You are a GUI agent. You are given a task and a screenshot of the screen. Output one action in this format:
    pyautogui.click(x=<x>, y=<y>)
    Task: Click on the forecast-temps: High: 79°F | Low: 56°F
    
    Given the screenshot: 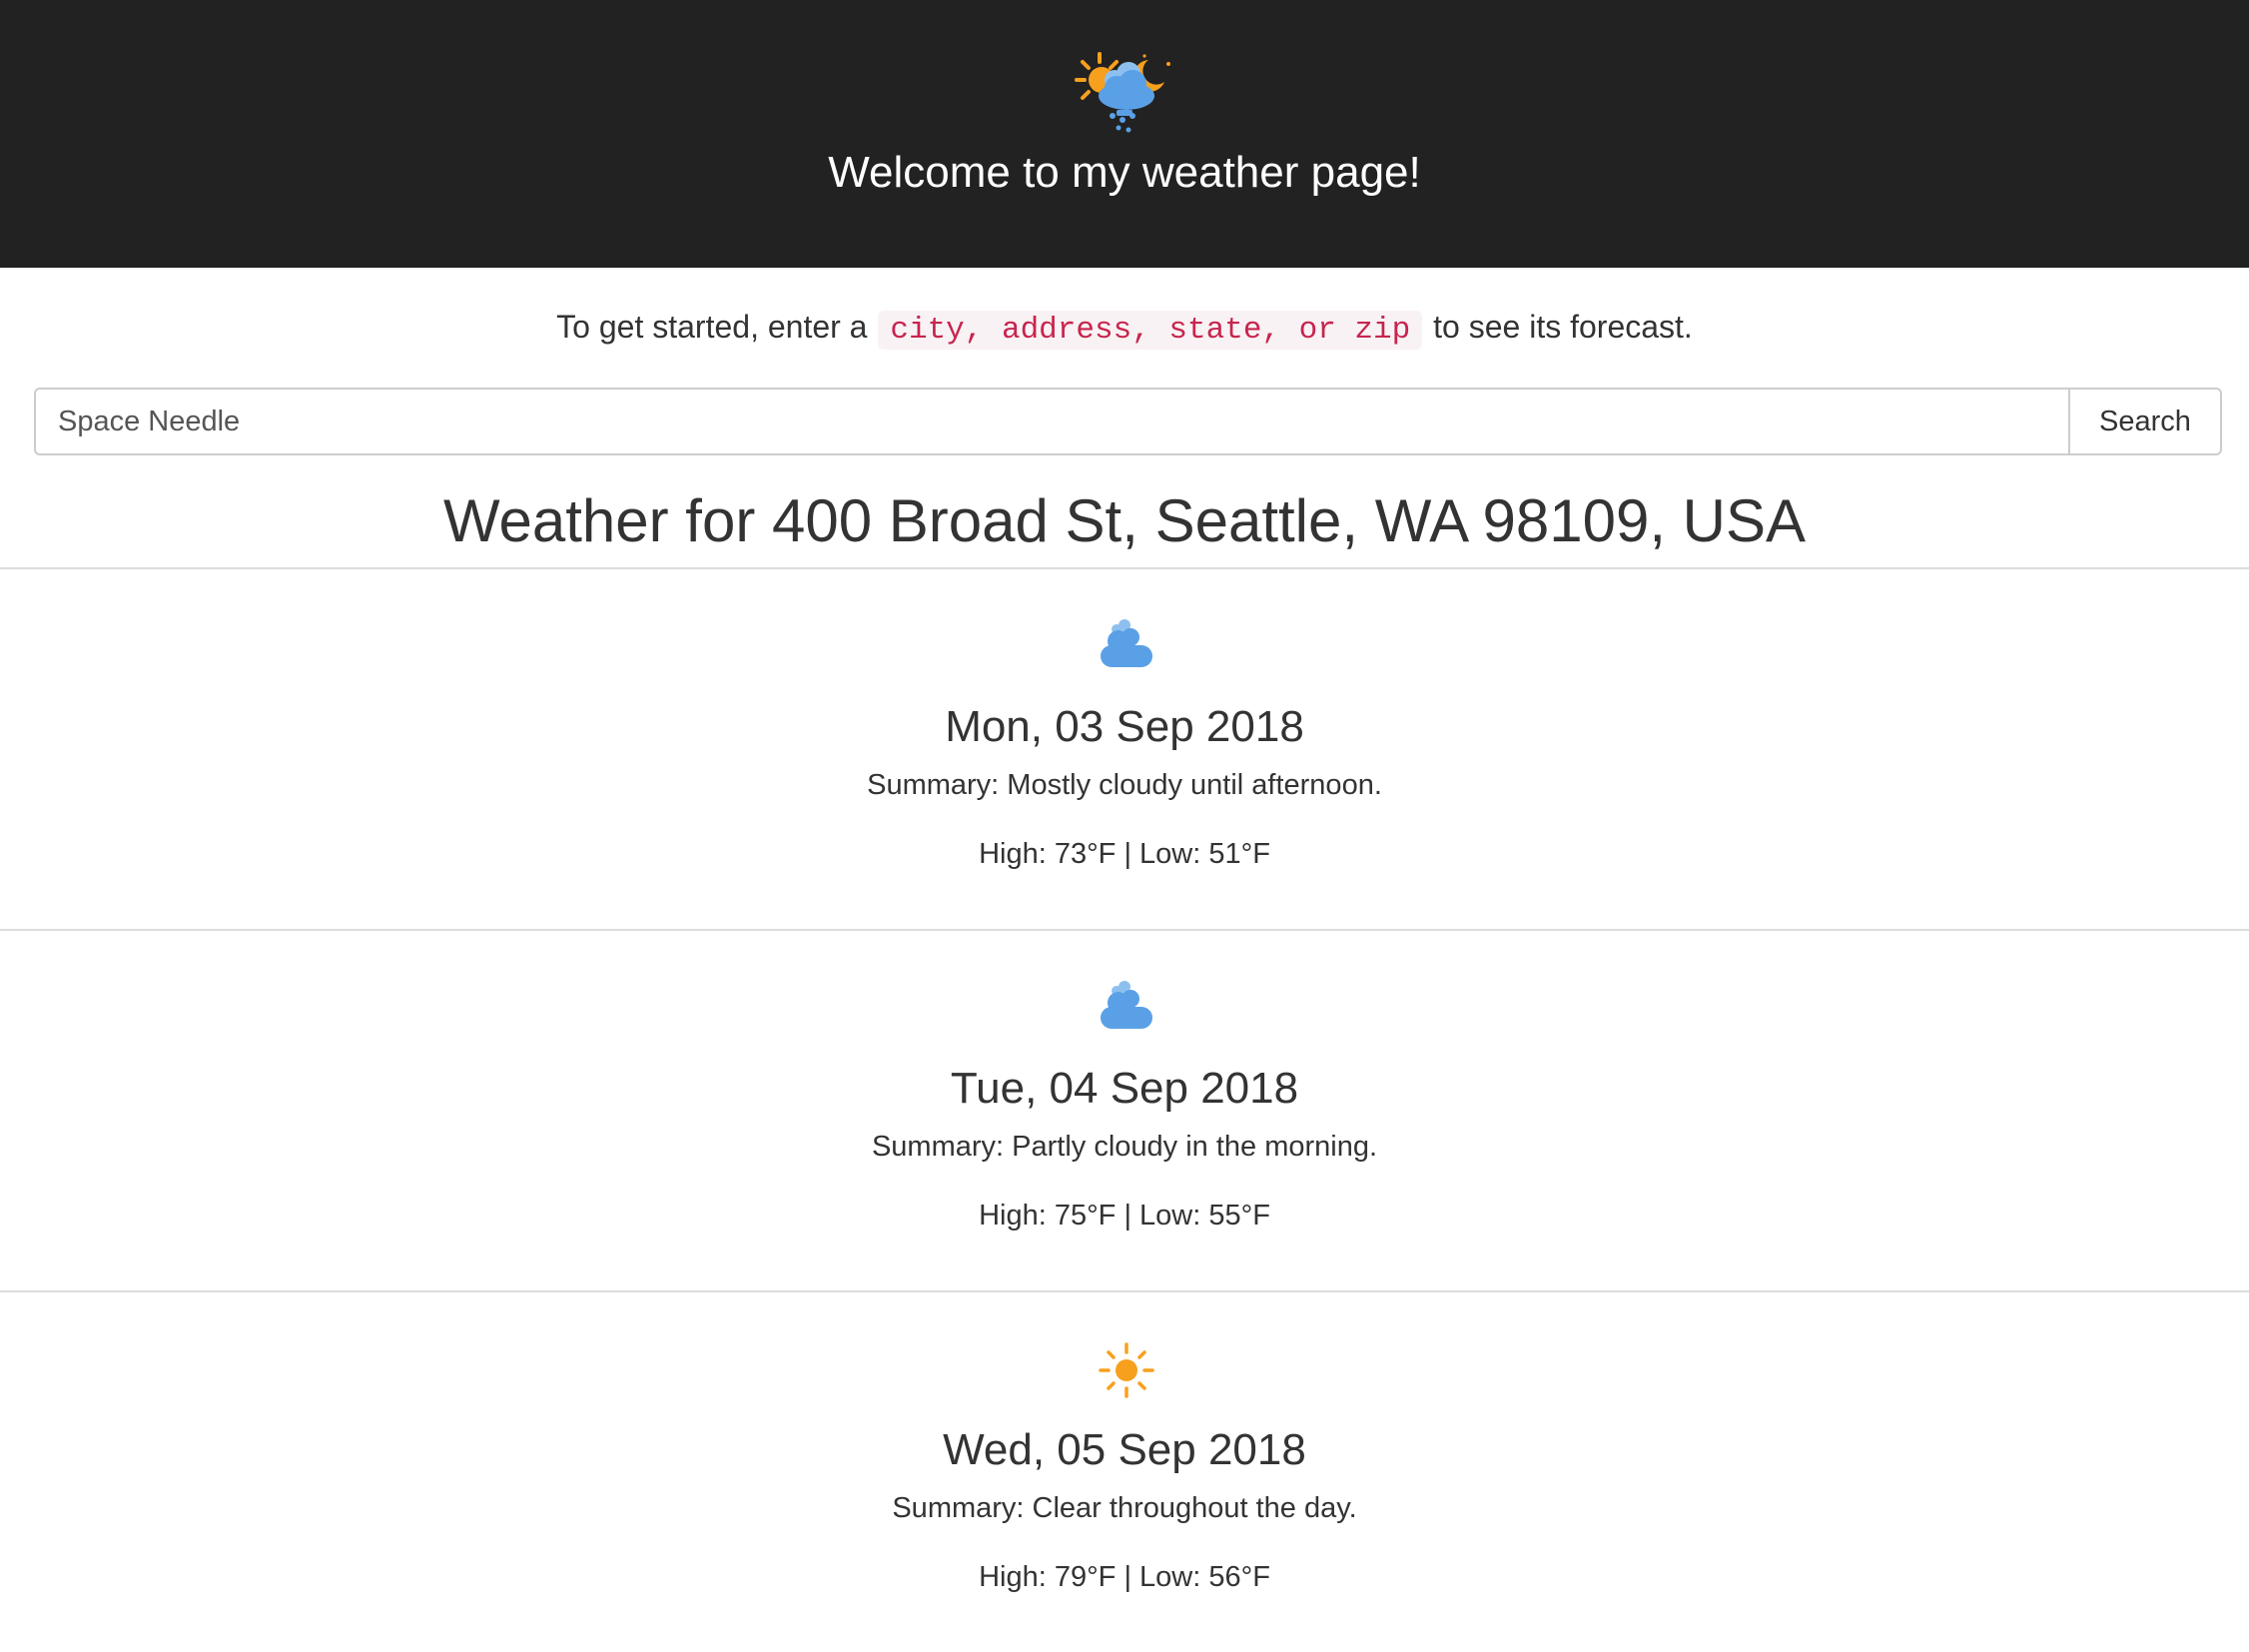 What is the action you would take?
    pyautogui.click(x=1124, y=1577)
    